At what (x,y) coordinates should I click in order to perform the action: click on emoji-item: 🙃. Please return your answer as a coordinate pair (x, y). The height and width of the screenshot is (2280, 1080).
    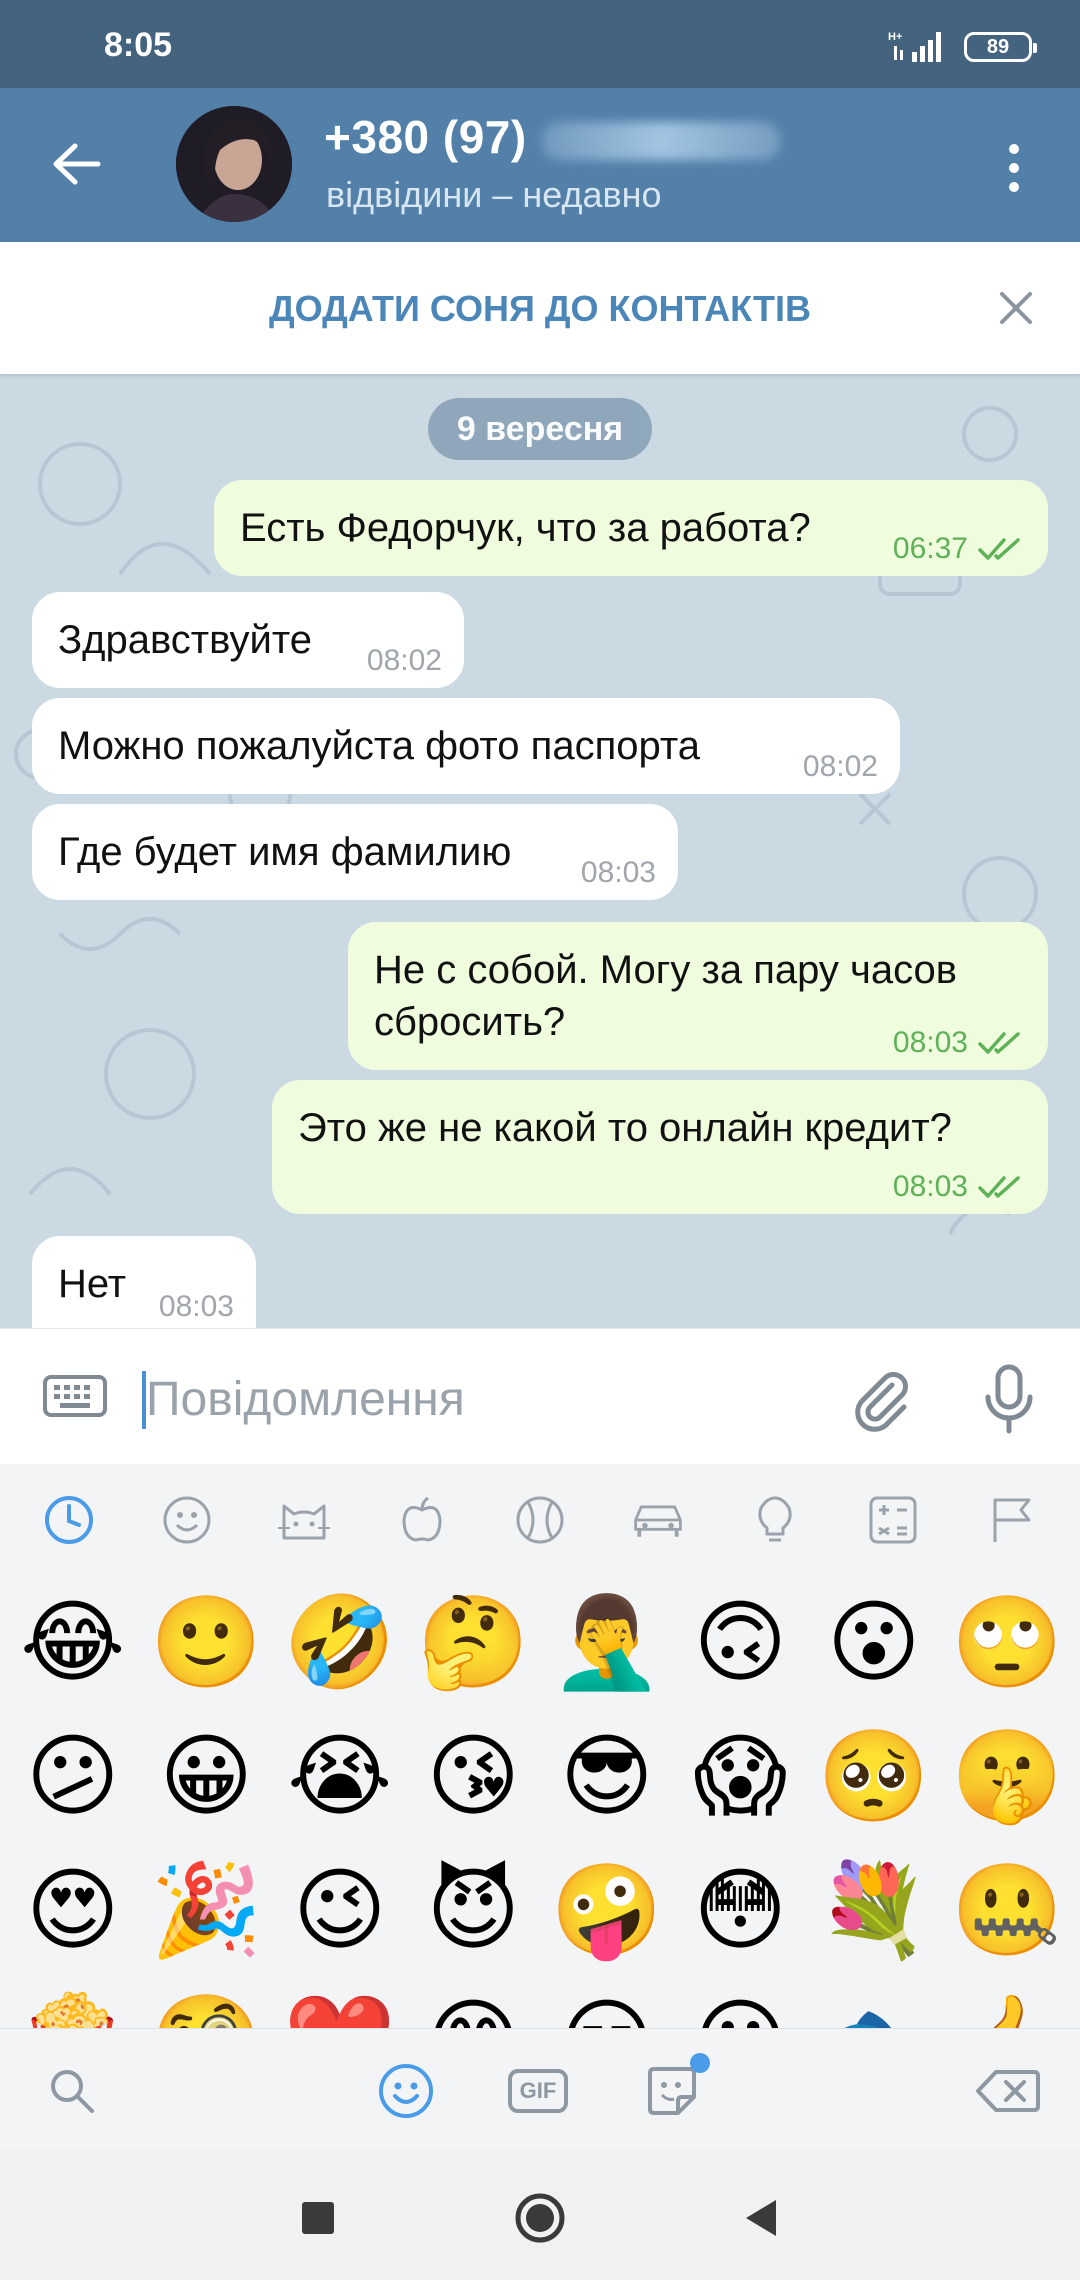
    Looking at the image, I should click on (740, 1643).